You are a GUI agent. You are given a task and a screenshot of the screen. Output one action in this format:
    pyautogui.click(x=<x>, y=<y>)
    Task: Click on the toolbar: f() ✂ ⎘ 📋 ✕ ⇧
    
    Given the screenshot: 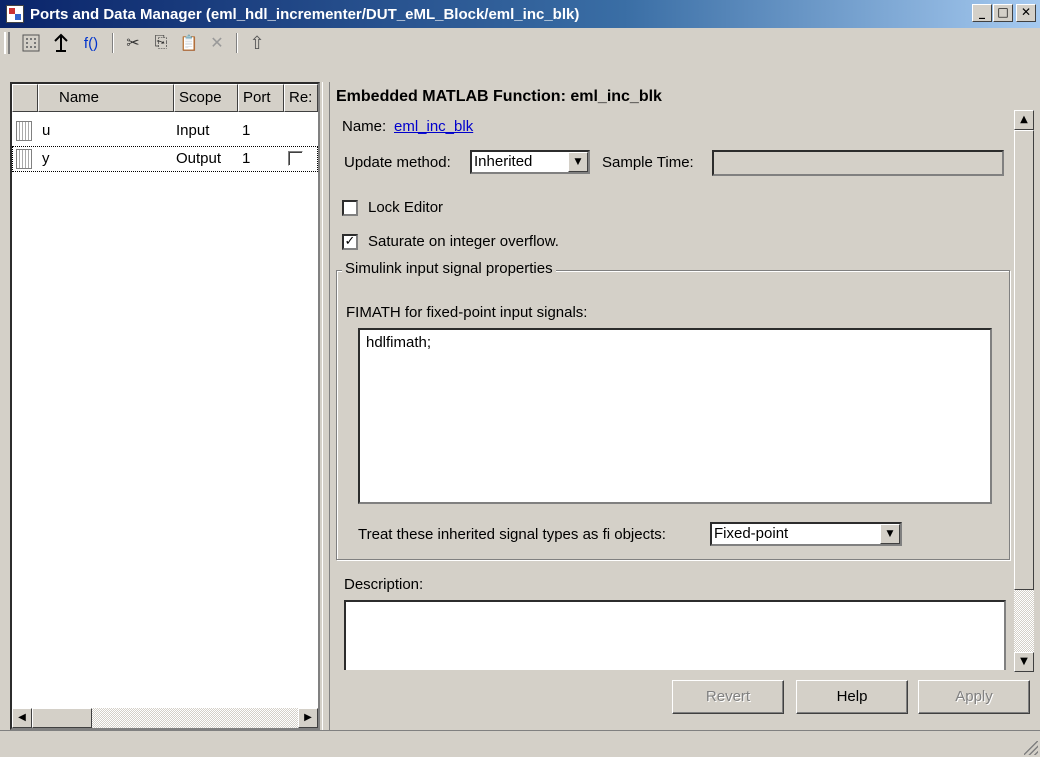 What is the action you would take?
    pyautogui.click(x=520, y=56)
    